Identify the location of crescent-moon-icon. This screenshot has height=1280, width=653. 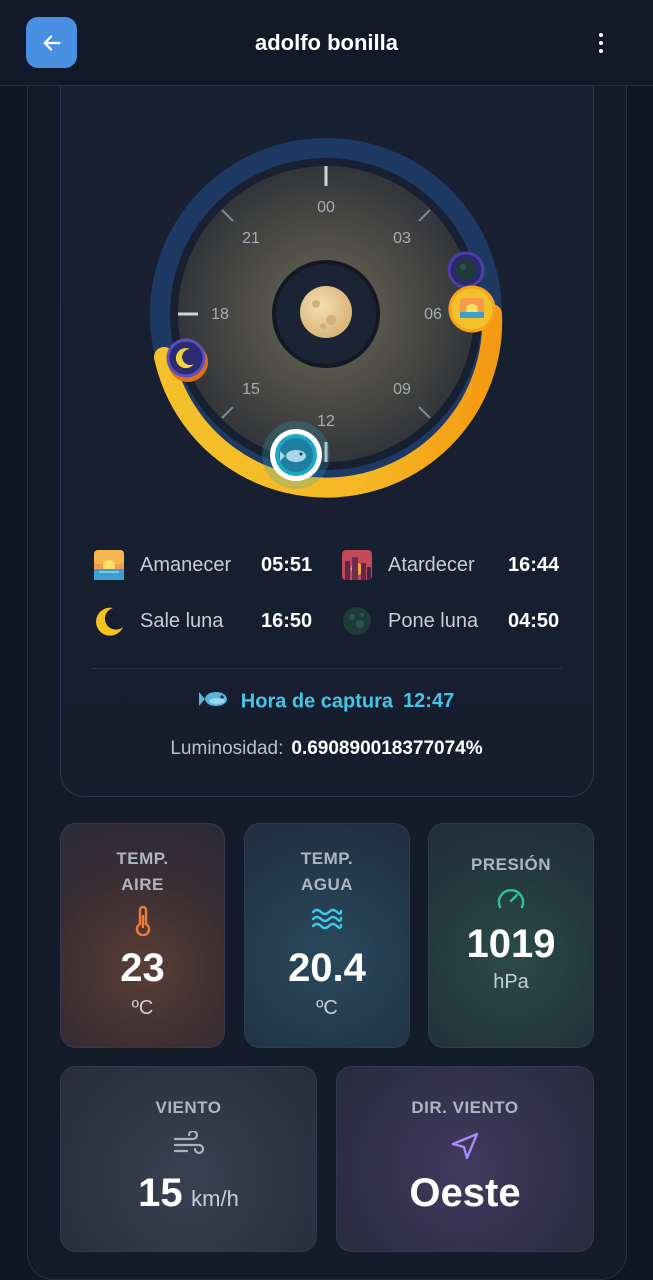
(109, 621).